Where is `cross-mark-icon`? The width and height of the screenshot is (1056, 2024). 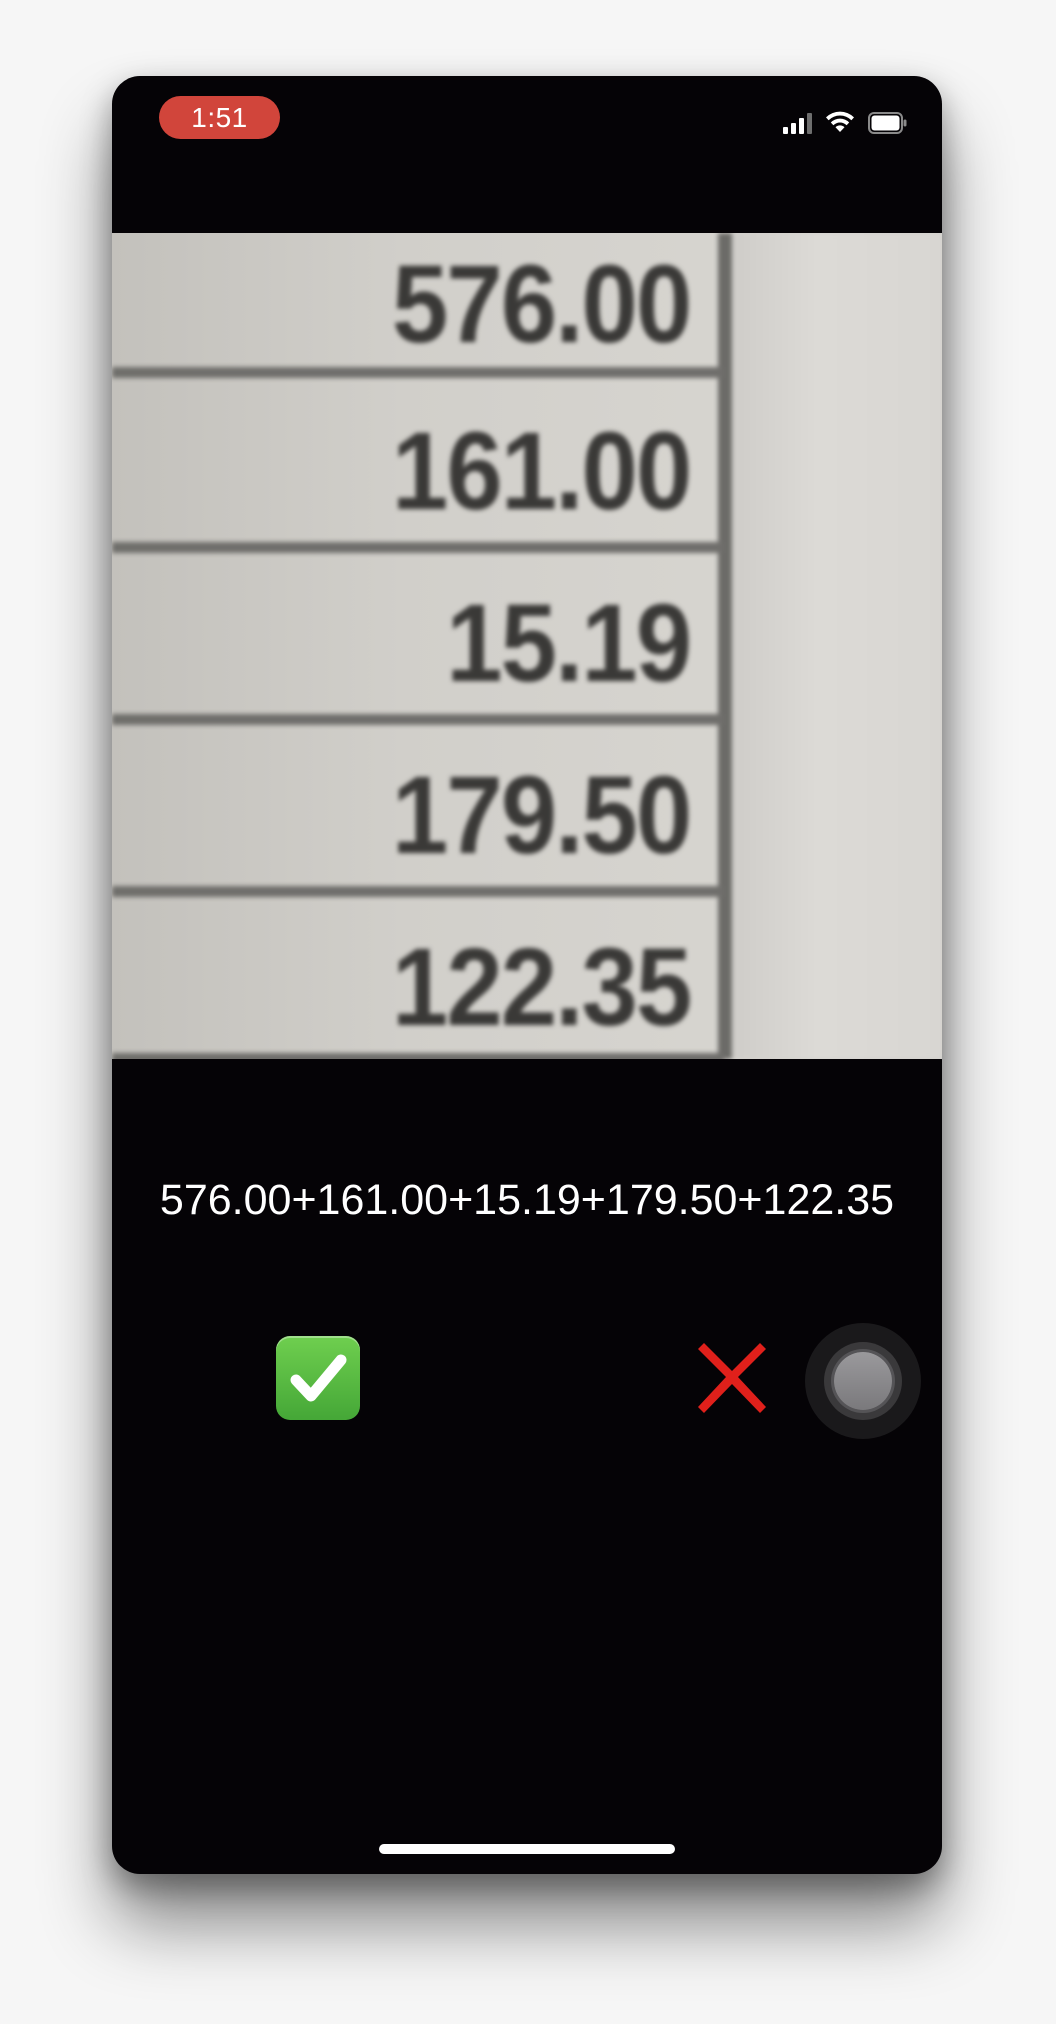 cross-mark-icon is located at coordinates (732, 1378).